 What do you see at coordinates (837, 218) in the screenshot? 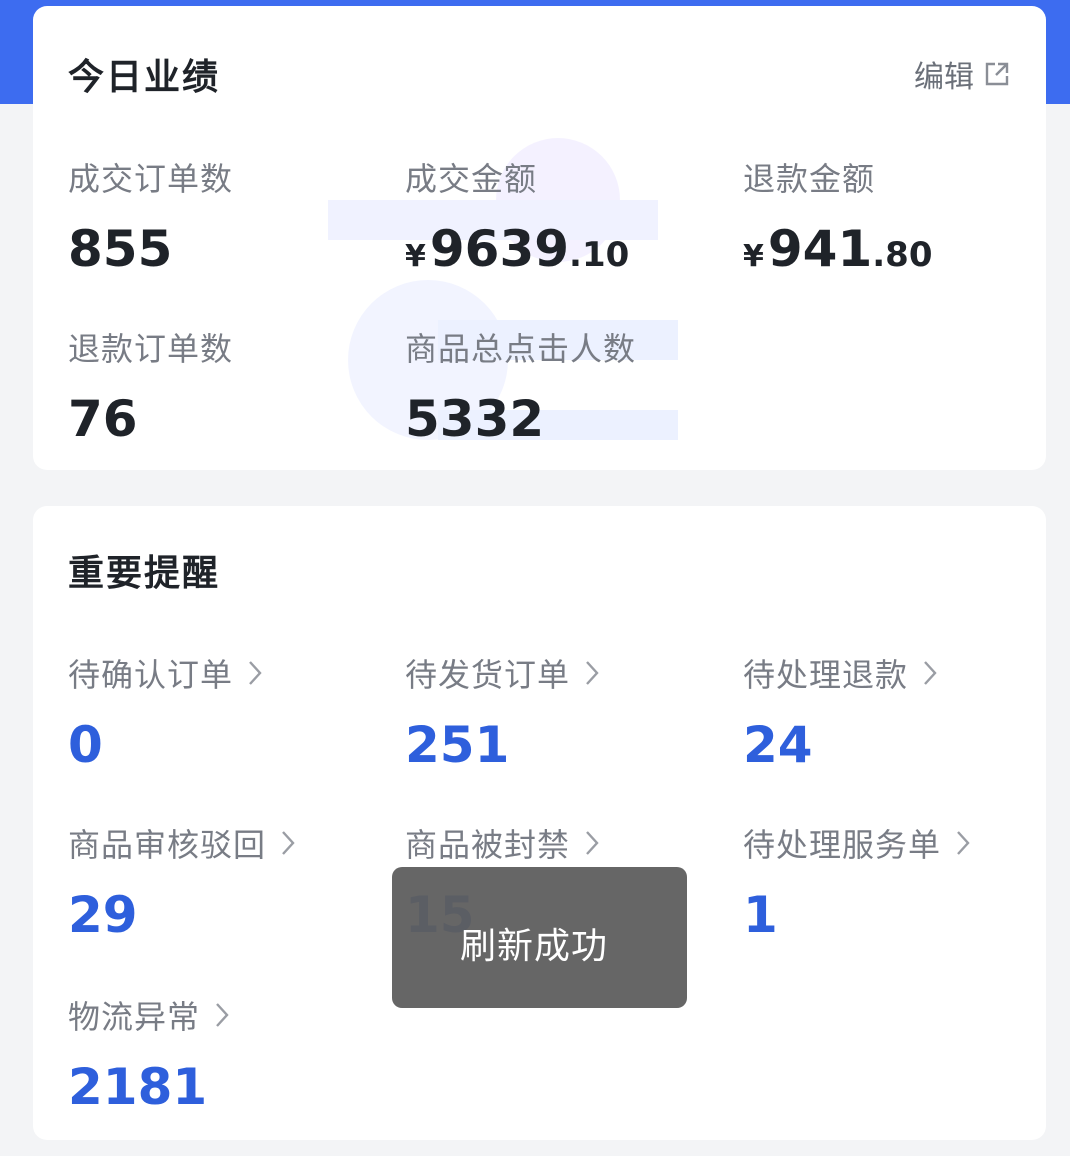
I see `metric-refund-amount: 退款金额 ¥941.80` at bounding box center [837, 218].